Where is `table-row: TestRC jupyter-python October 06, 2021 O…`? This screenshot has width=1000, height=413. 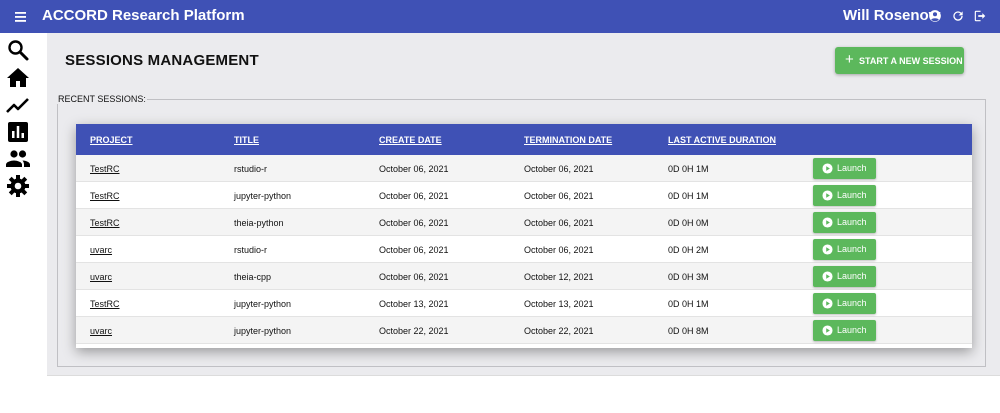
table-row: TestRC jupyter-python October 06, 2021 O… is located at coordinates (524, 195).